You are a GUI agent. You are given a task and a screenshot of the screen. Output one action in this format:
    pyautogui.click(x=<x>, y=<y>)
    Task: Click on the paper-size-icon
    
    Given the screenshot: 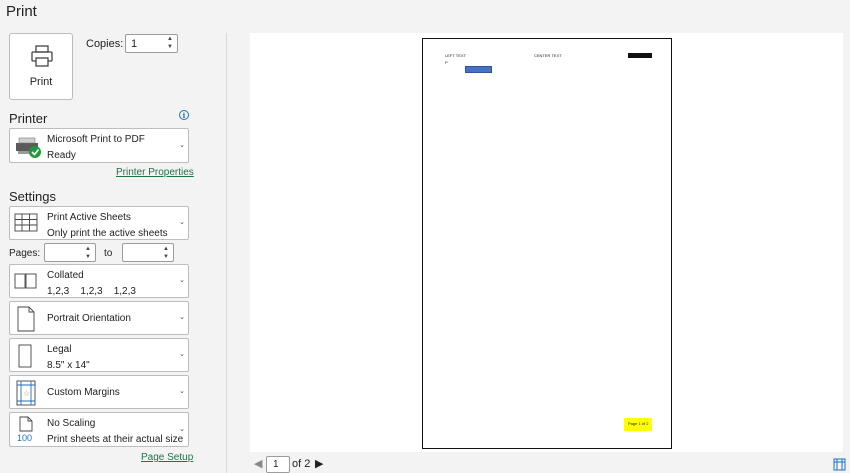 What is the action you would take?
    pyautogui.click(x=25, y=357)
    